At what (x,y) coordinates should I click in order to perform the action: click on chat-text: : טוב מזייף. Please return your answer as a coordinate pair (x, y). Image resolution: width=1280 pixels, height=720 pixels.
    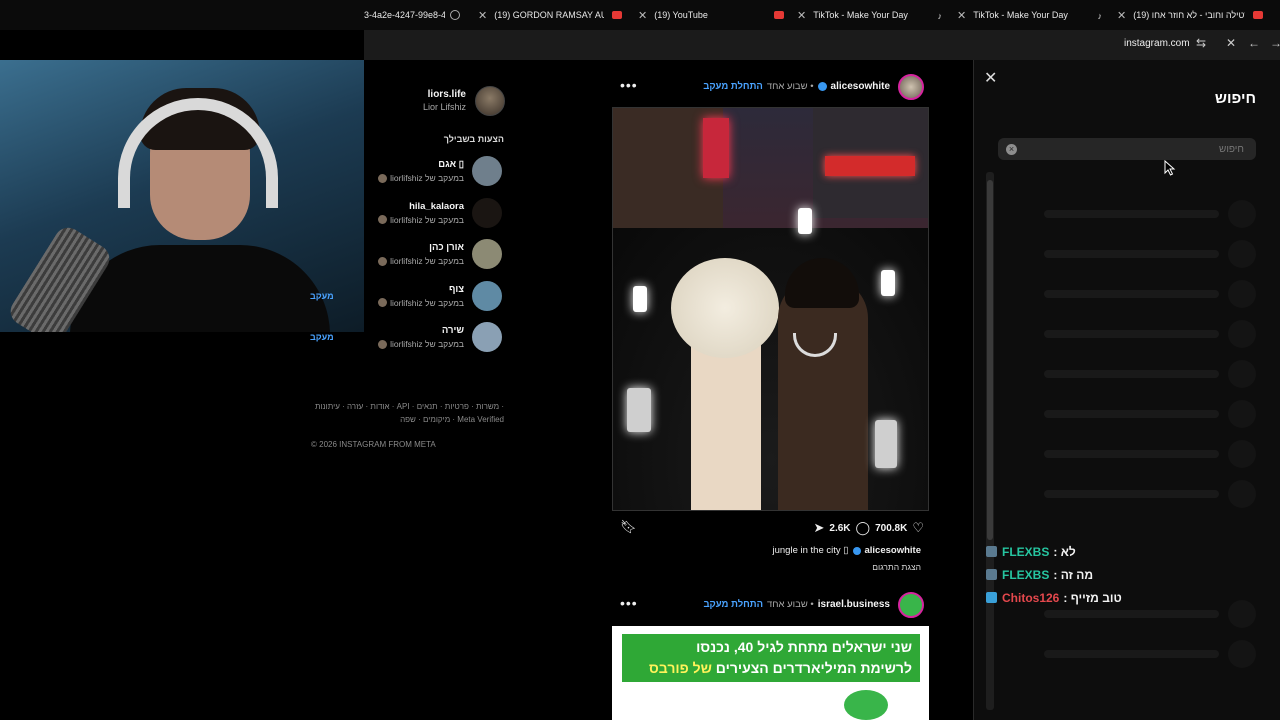
    Looking at the image, I should click on (1092, 597).